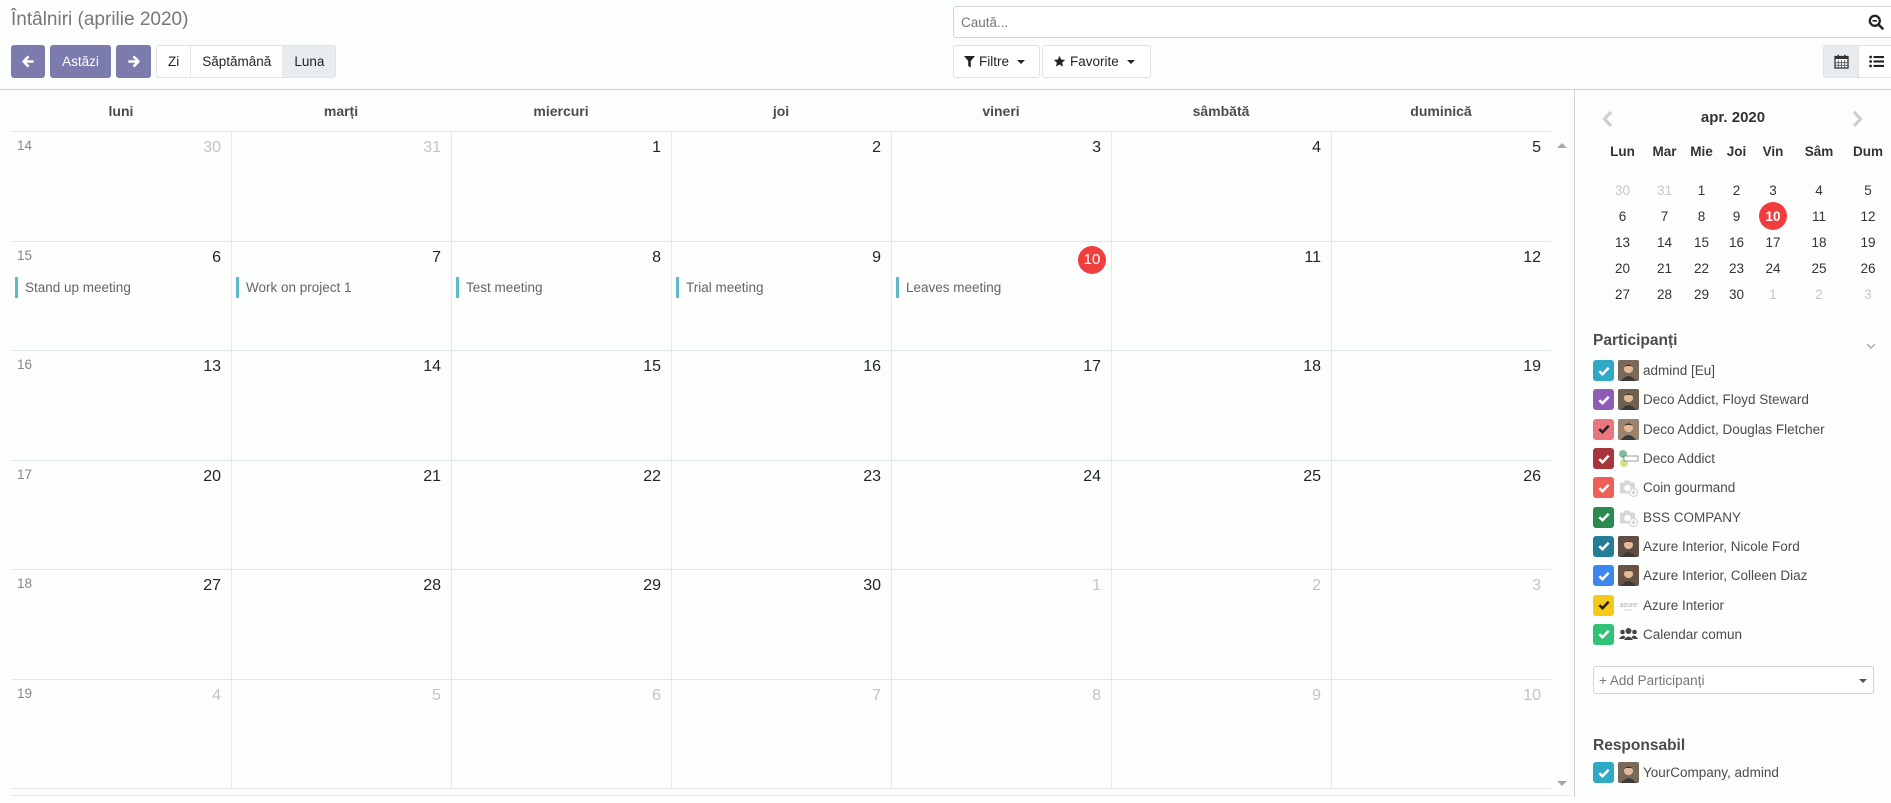 Image resolution: width=1891 pixels, height=803 pixels. Describe the element at coordinates (1738, 634) in the screenshot. I see `filter-item: Calendar comun` at that location.